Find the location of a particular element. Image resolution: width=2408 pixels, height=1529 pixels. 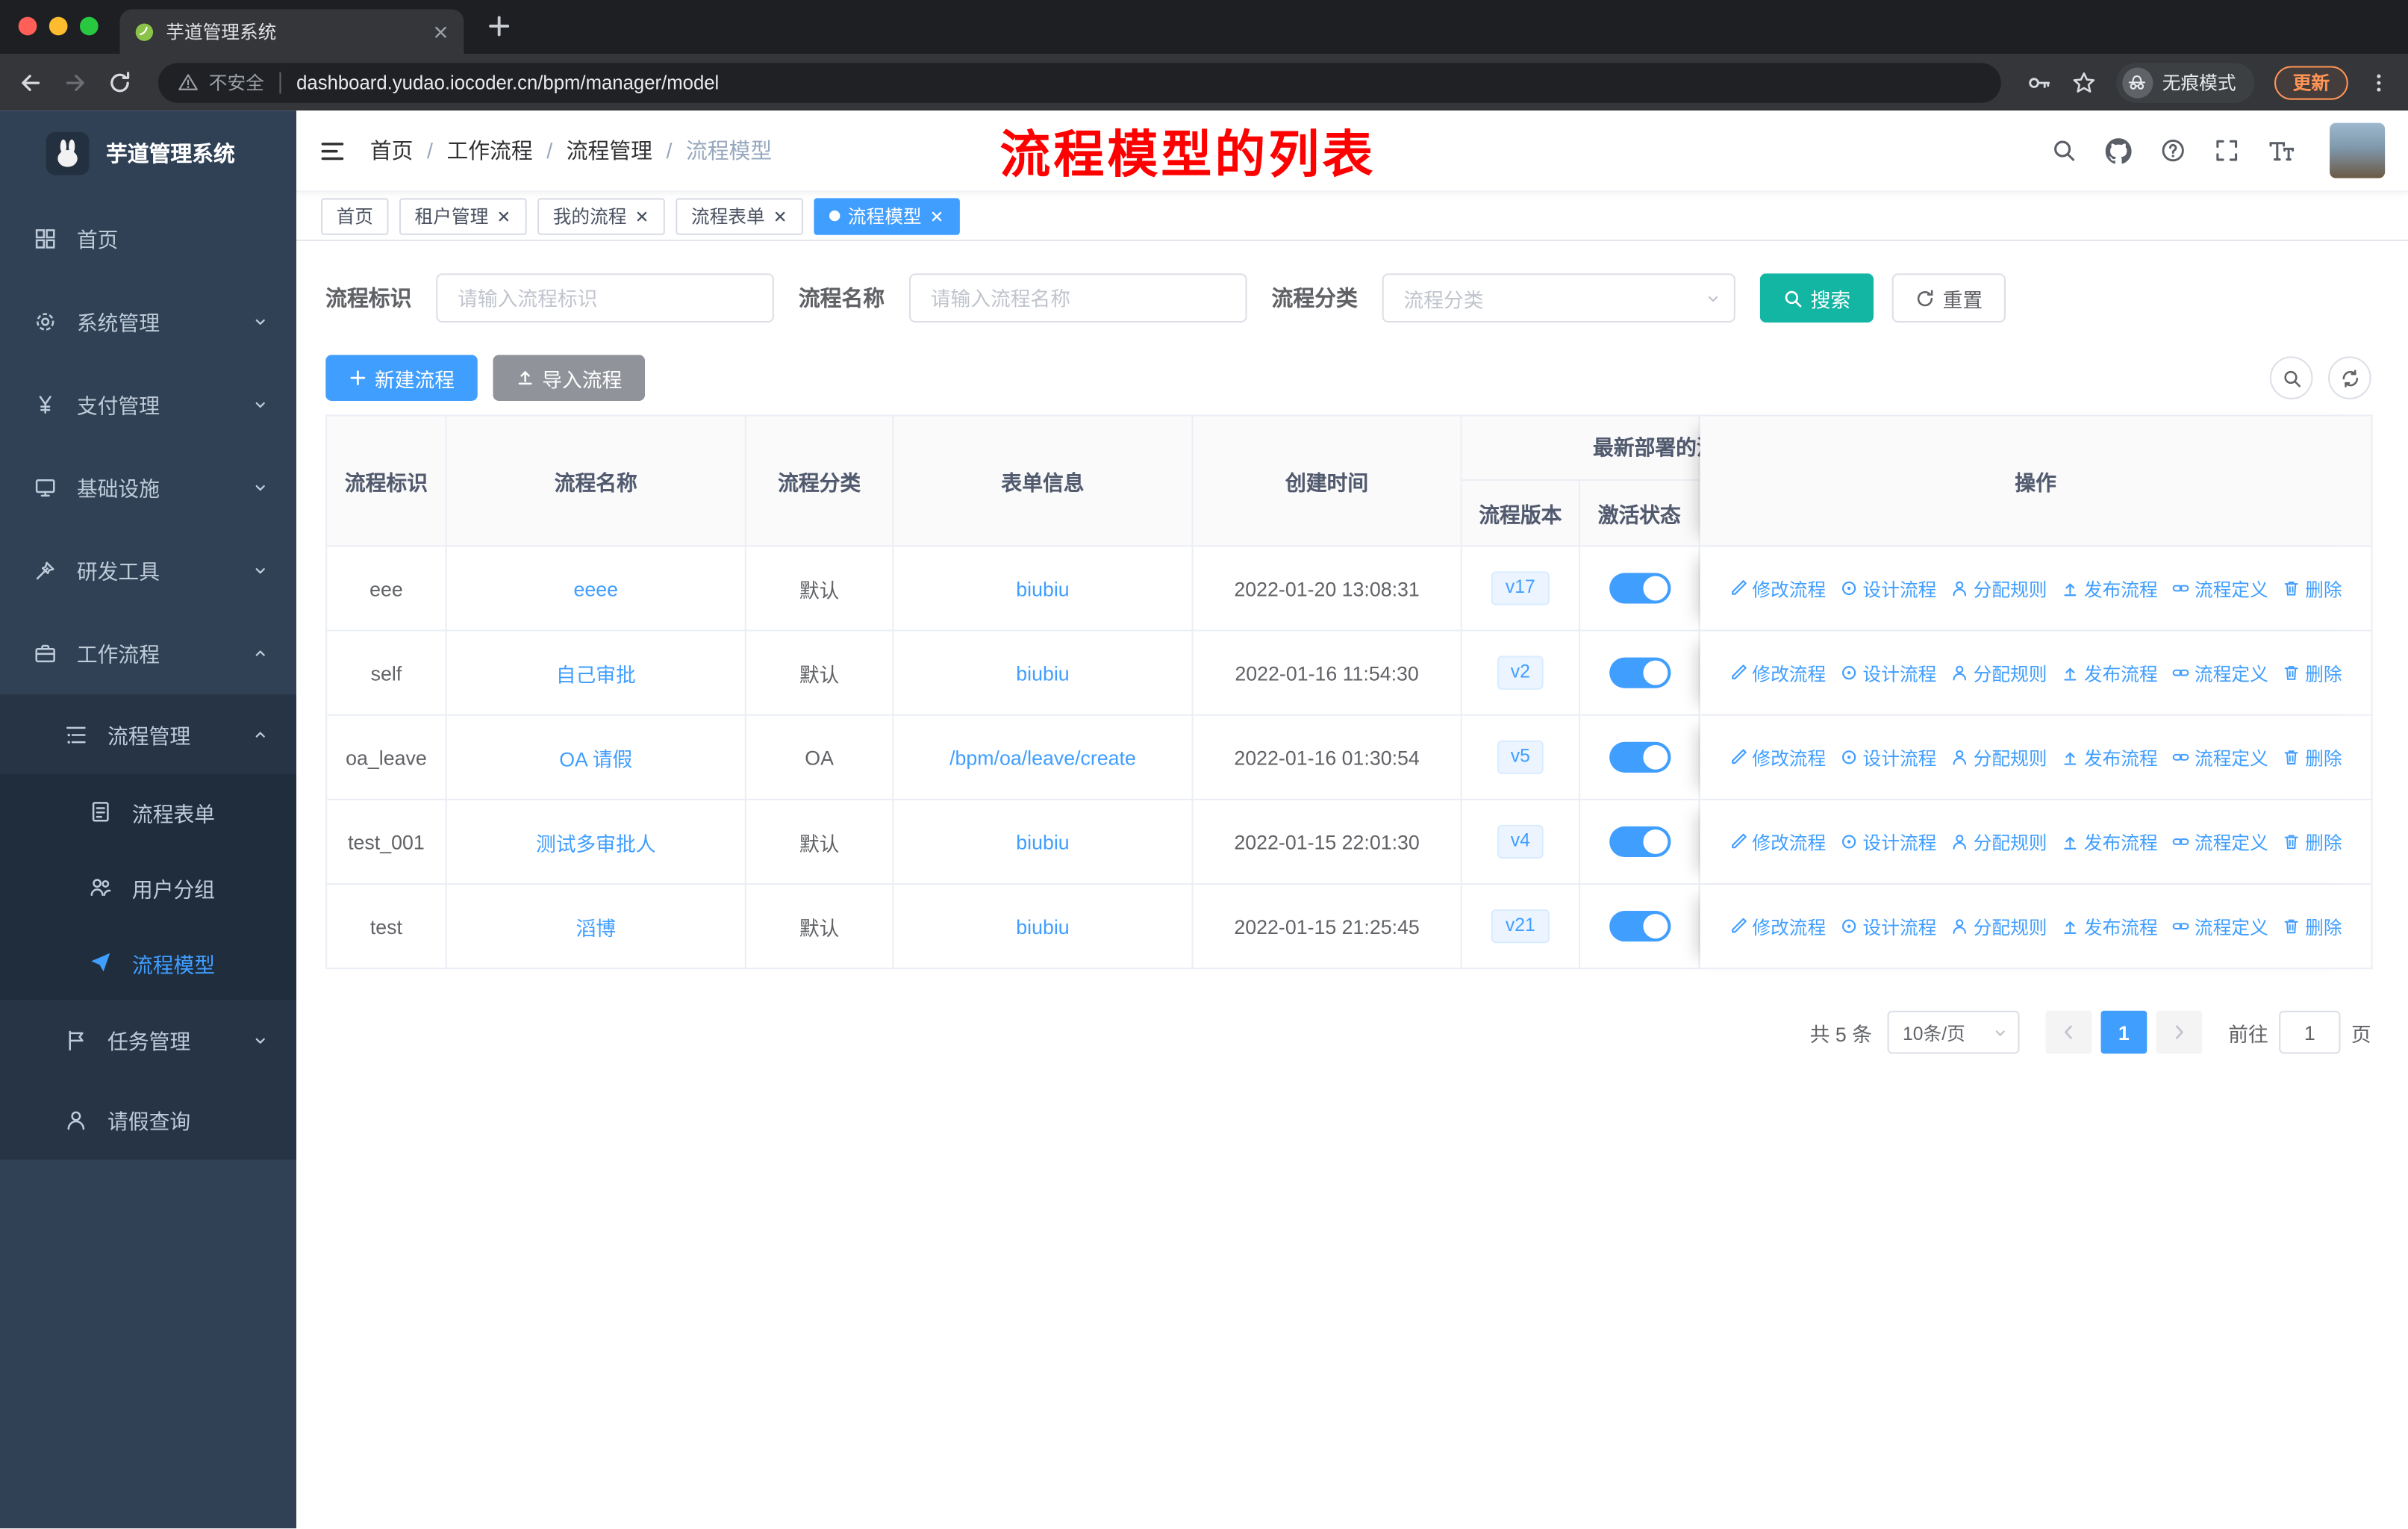

process-category-select: 流程分类 is located at coordinates (1558, 298).